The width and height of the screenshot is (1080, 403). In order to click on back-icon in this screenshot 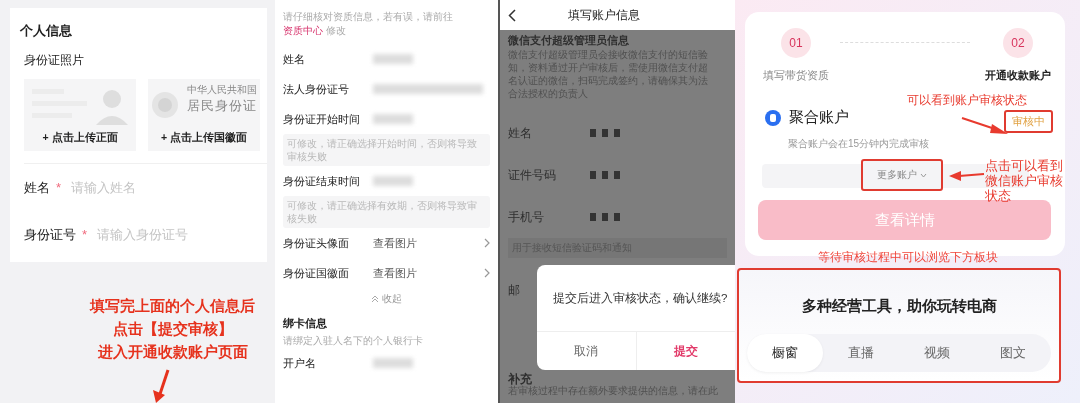, I will do `click(512, 15)`.